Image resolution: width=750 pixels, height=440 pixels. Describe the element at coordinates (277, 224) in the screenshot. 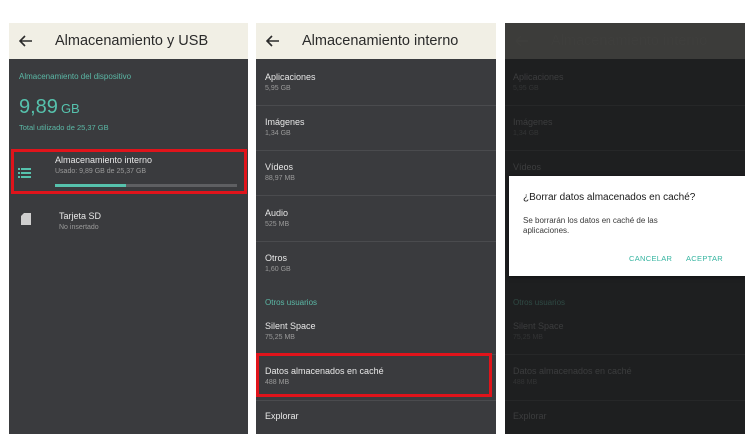

I see `item-subtitle: 525 MB` at that location.